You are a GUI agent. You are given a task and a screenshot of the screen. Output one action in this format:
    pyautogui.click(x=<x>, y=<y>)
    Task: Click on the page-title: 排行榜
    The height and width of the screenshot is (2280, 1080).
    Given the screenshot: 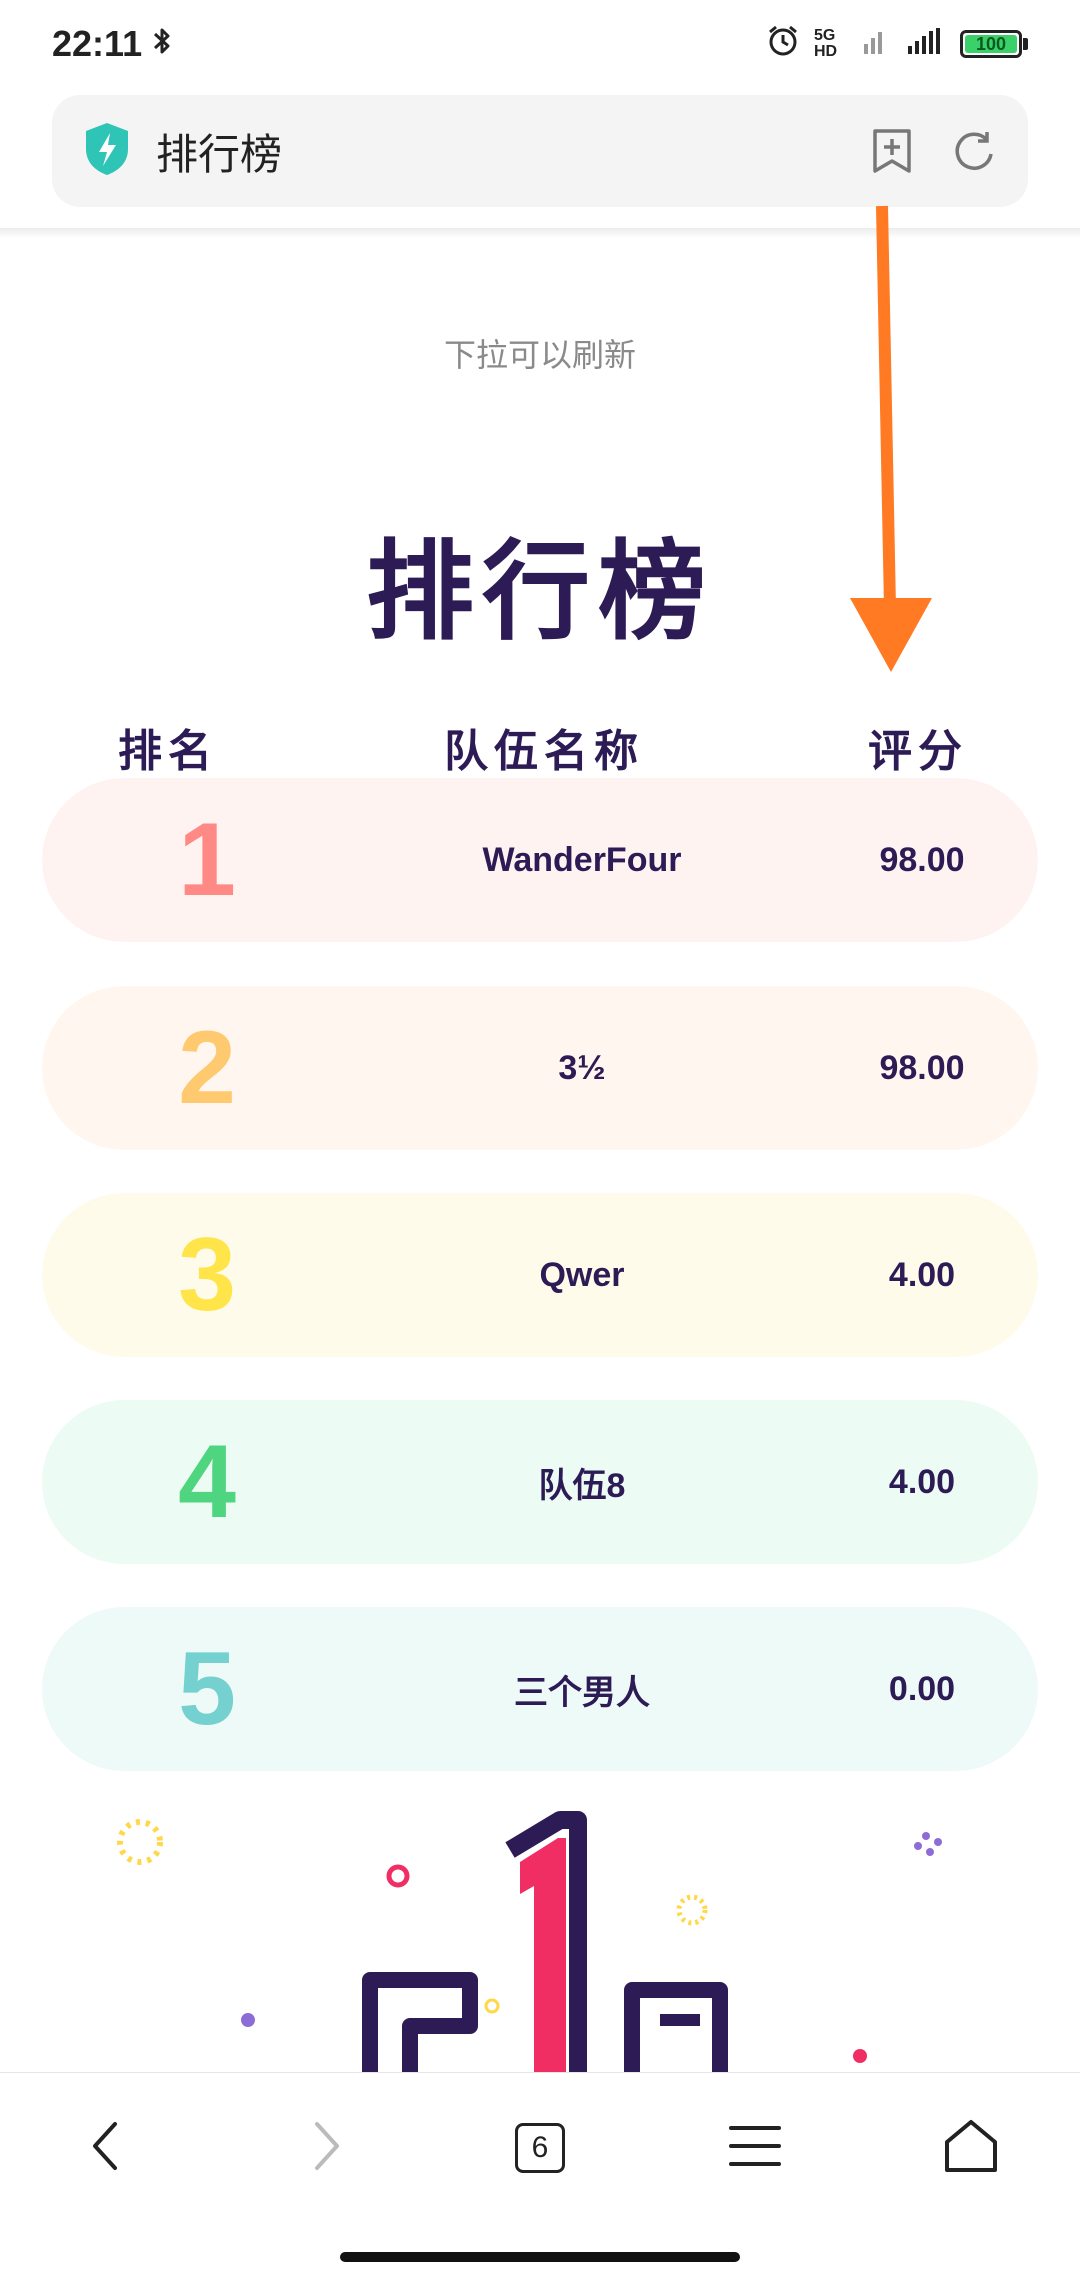 What is the action you would take?
    pyautogui.click(x=539, y=591)
    